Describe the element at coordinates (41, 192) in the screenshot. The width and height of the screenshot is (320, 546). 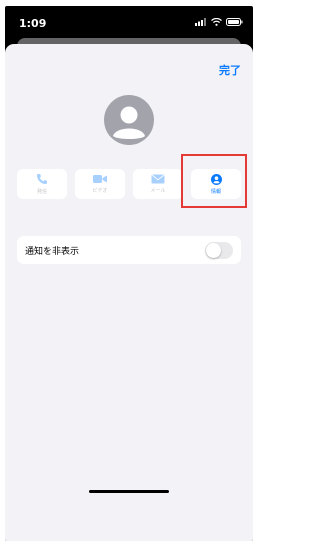
I see `call-action-label: 発信` at that location.